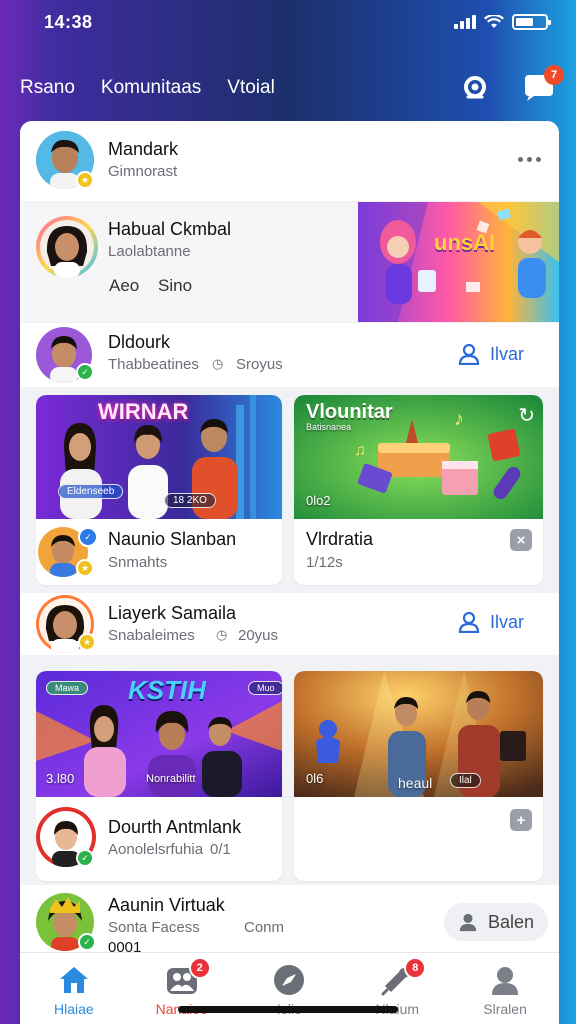 This screenshot has width=576, height=1024. I want to click on card-meta-count: 0/1, so click(220, 849).